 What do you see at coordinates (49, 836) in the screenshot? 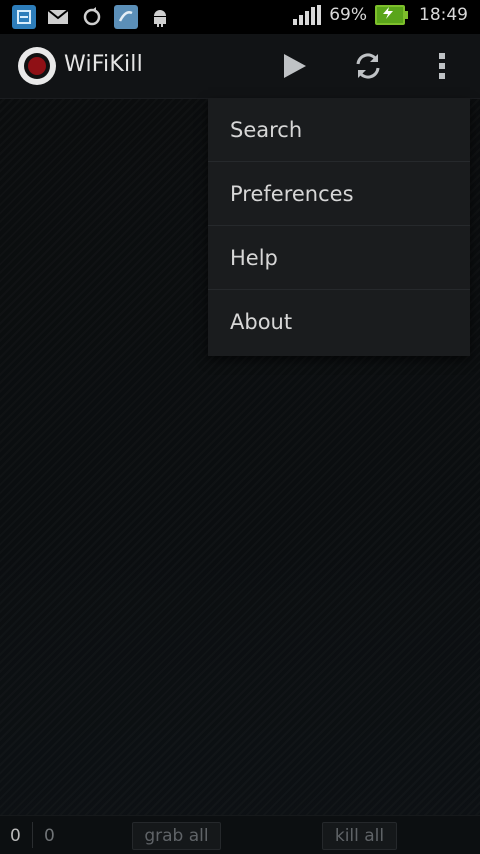
I see `count-total: 0` at bounding box center [49, 836].